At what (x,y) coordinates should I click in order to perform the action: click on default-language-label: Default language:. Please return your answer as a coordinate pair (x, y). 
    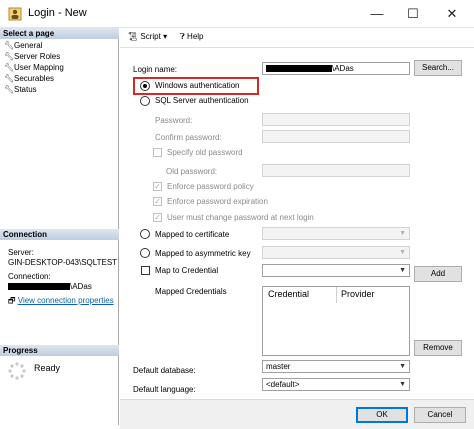
    Looking at the image, I should click on (164, 389).